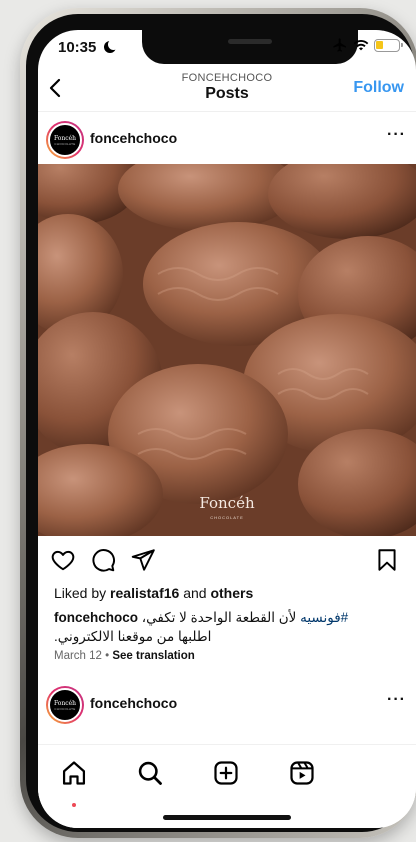  Describe the element at coordinates (153, 656) in the screenshot. I see `see-translation-link: See translation` at that location.